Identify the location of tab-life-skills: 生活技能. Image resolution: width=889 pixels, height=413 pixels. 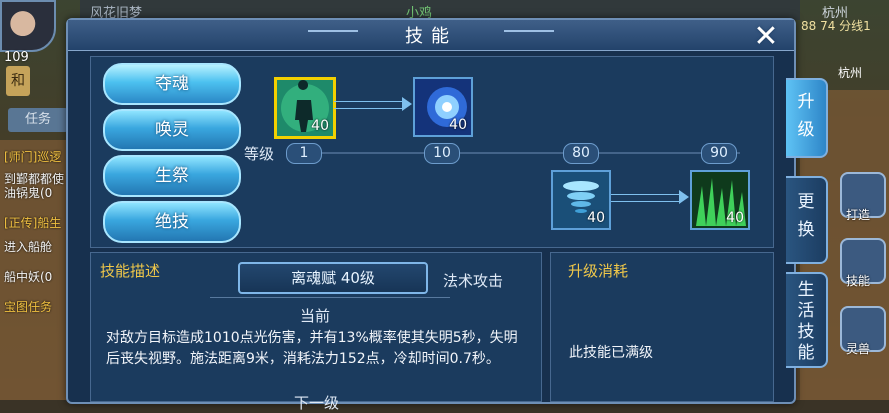
(807, 320).